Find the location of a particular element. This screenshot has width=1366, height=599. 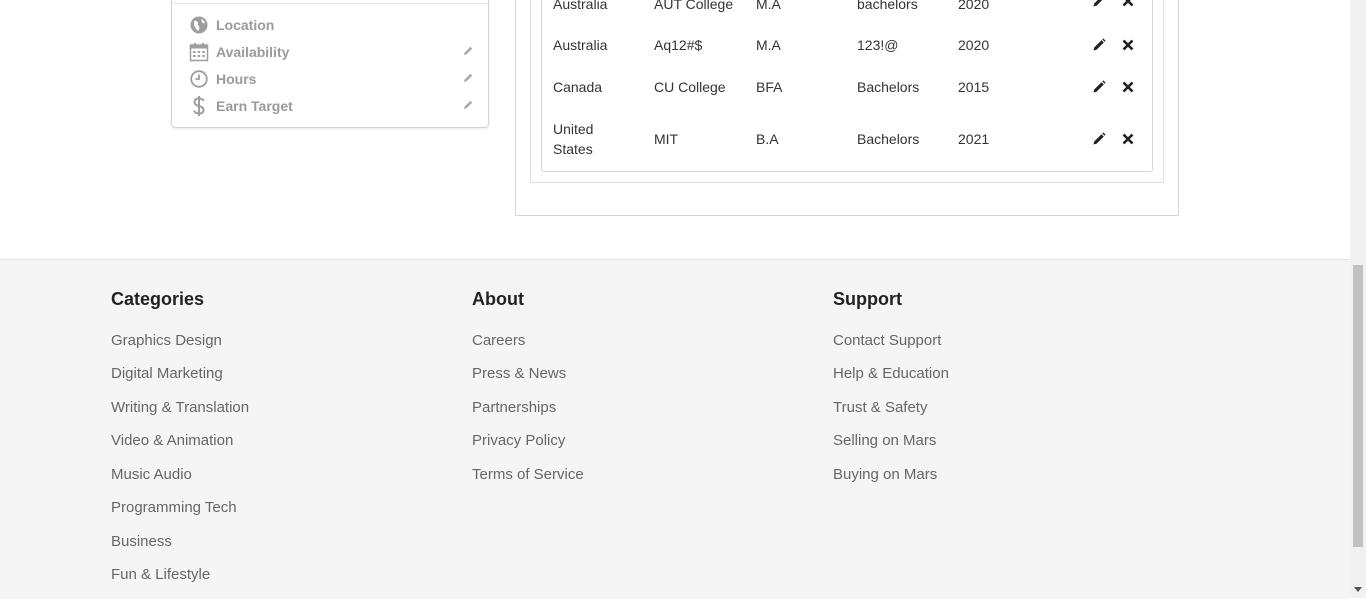

footer-link: Music Audio is located at coordinates (151, 475).